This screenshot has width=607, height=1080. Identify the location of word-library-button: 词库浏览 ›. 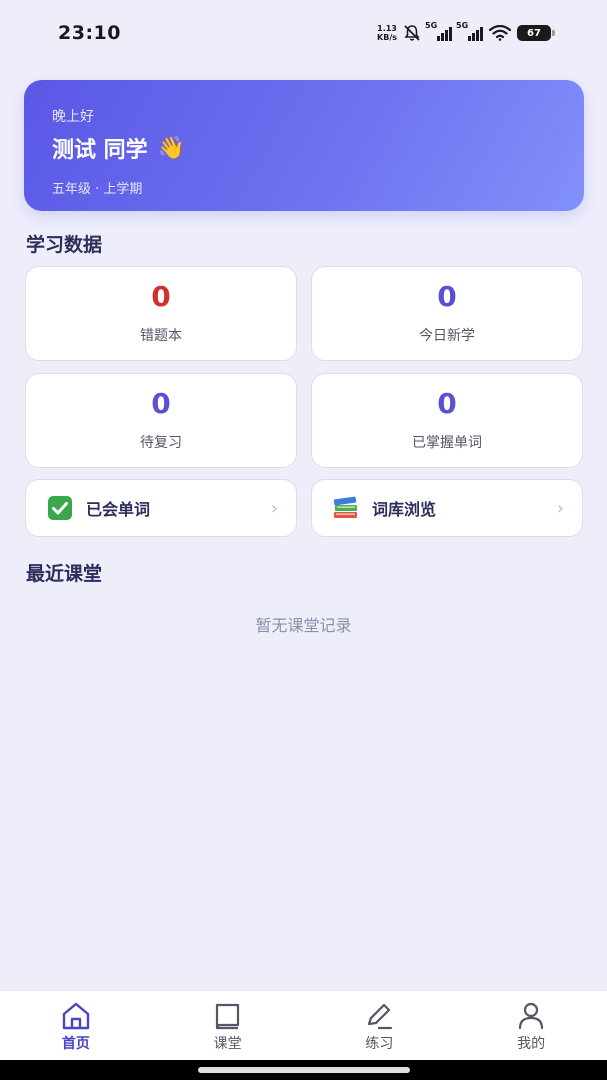
(447, 508).